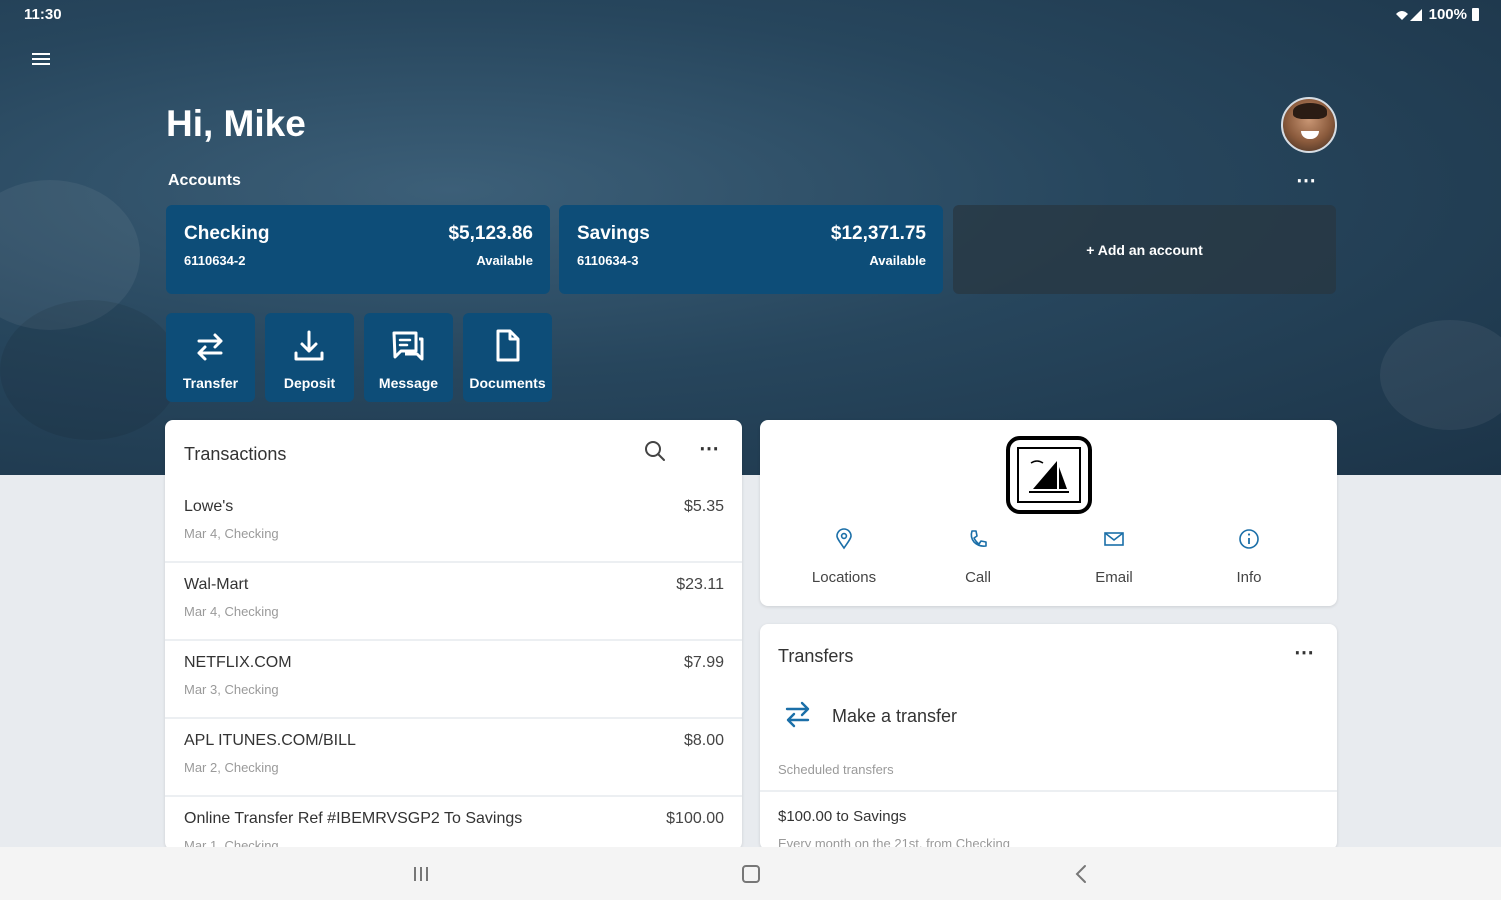 Image resolution: width=1501 pixels, height=900 pixels. I want to click on account-name: Checking, so click(227, 233).